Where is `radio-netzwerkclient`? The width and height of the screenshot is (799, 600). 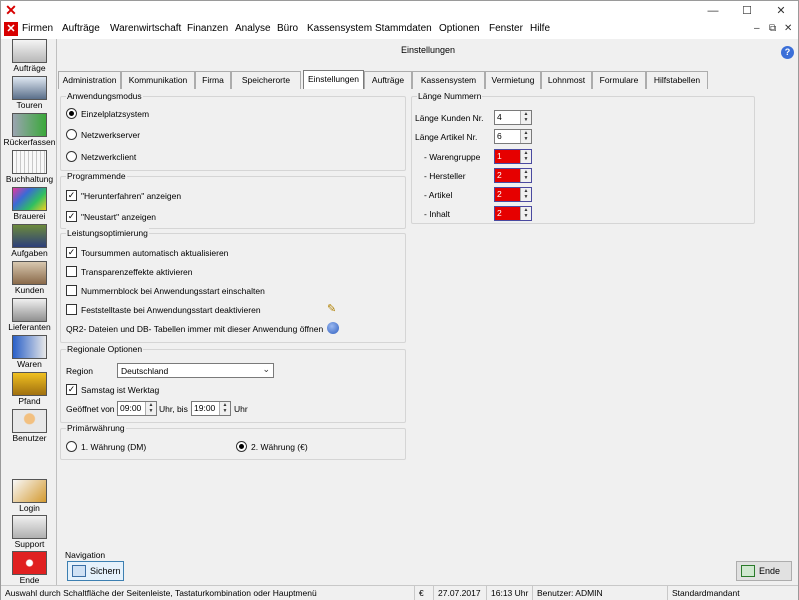 radio-netzwerkclient is located at coordinates (71, 156).